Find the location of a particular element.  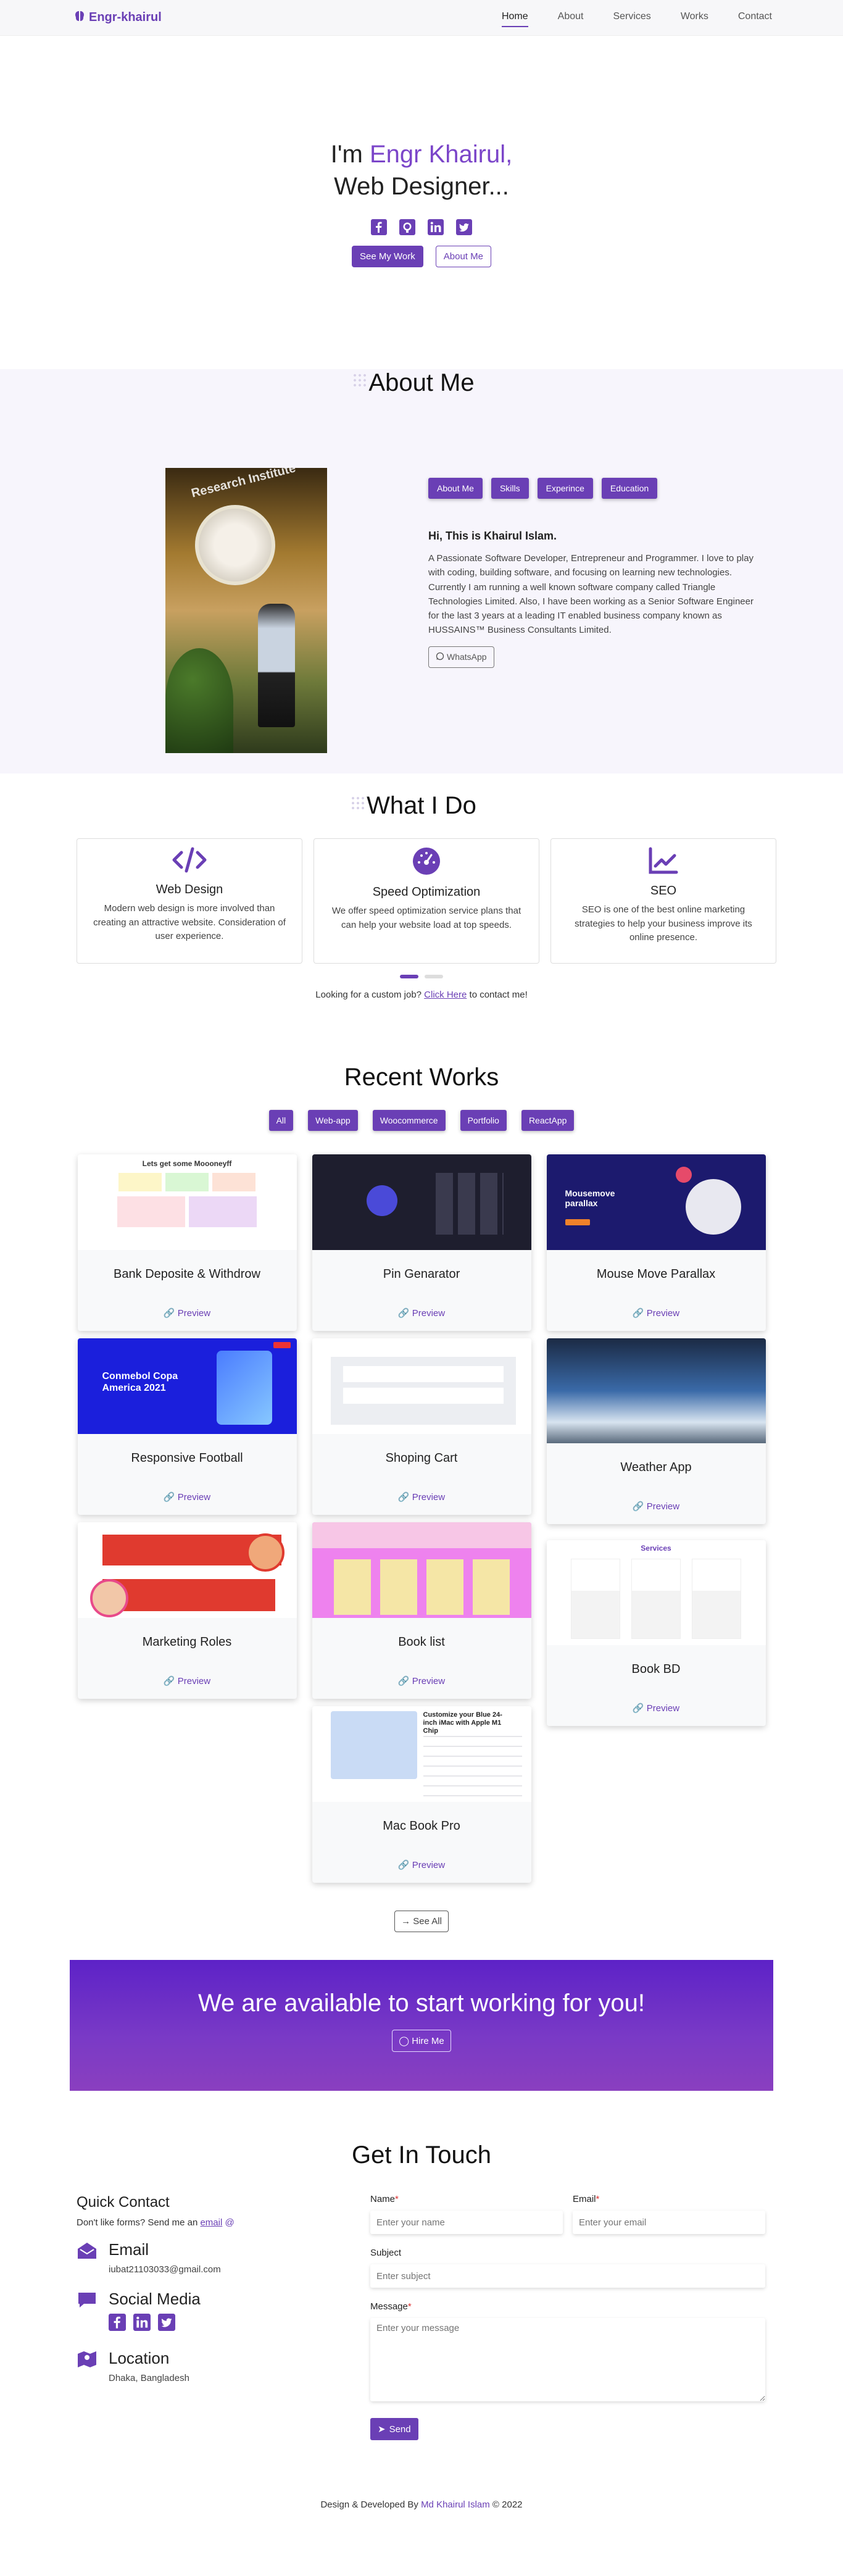

location-value: Dhaka, Bangladesh is located at coordinates (149, 2378).